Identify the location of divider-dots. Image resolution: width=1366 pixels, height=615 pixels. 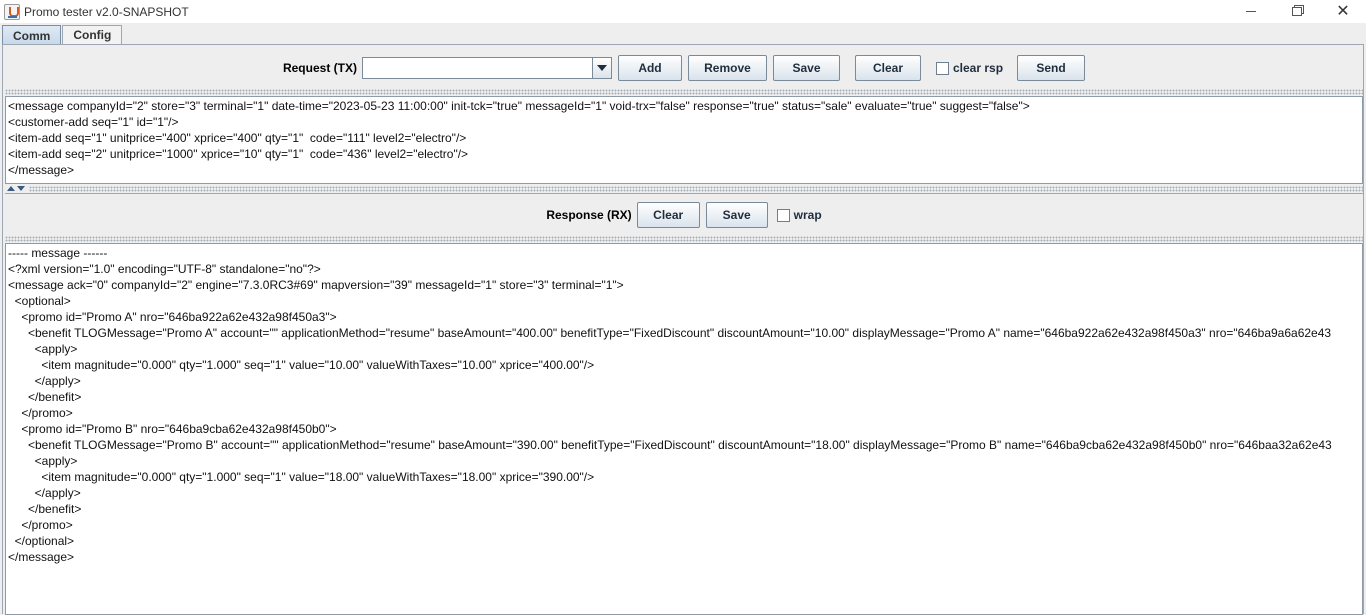
(696, 189).